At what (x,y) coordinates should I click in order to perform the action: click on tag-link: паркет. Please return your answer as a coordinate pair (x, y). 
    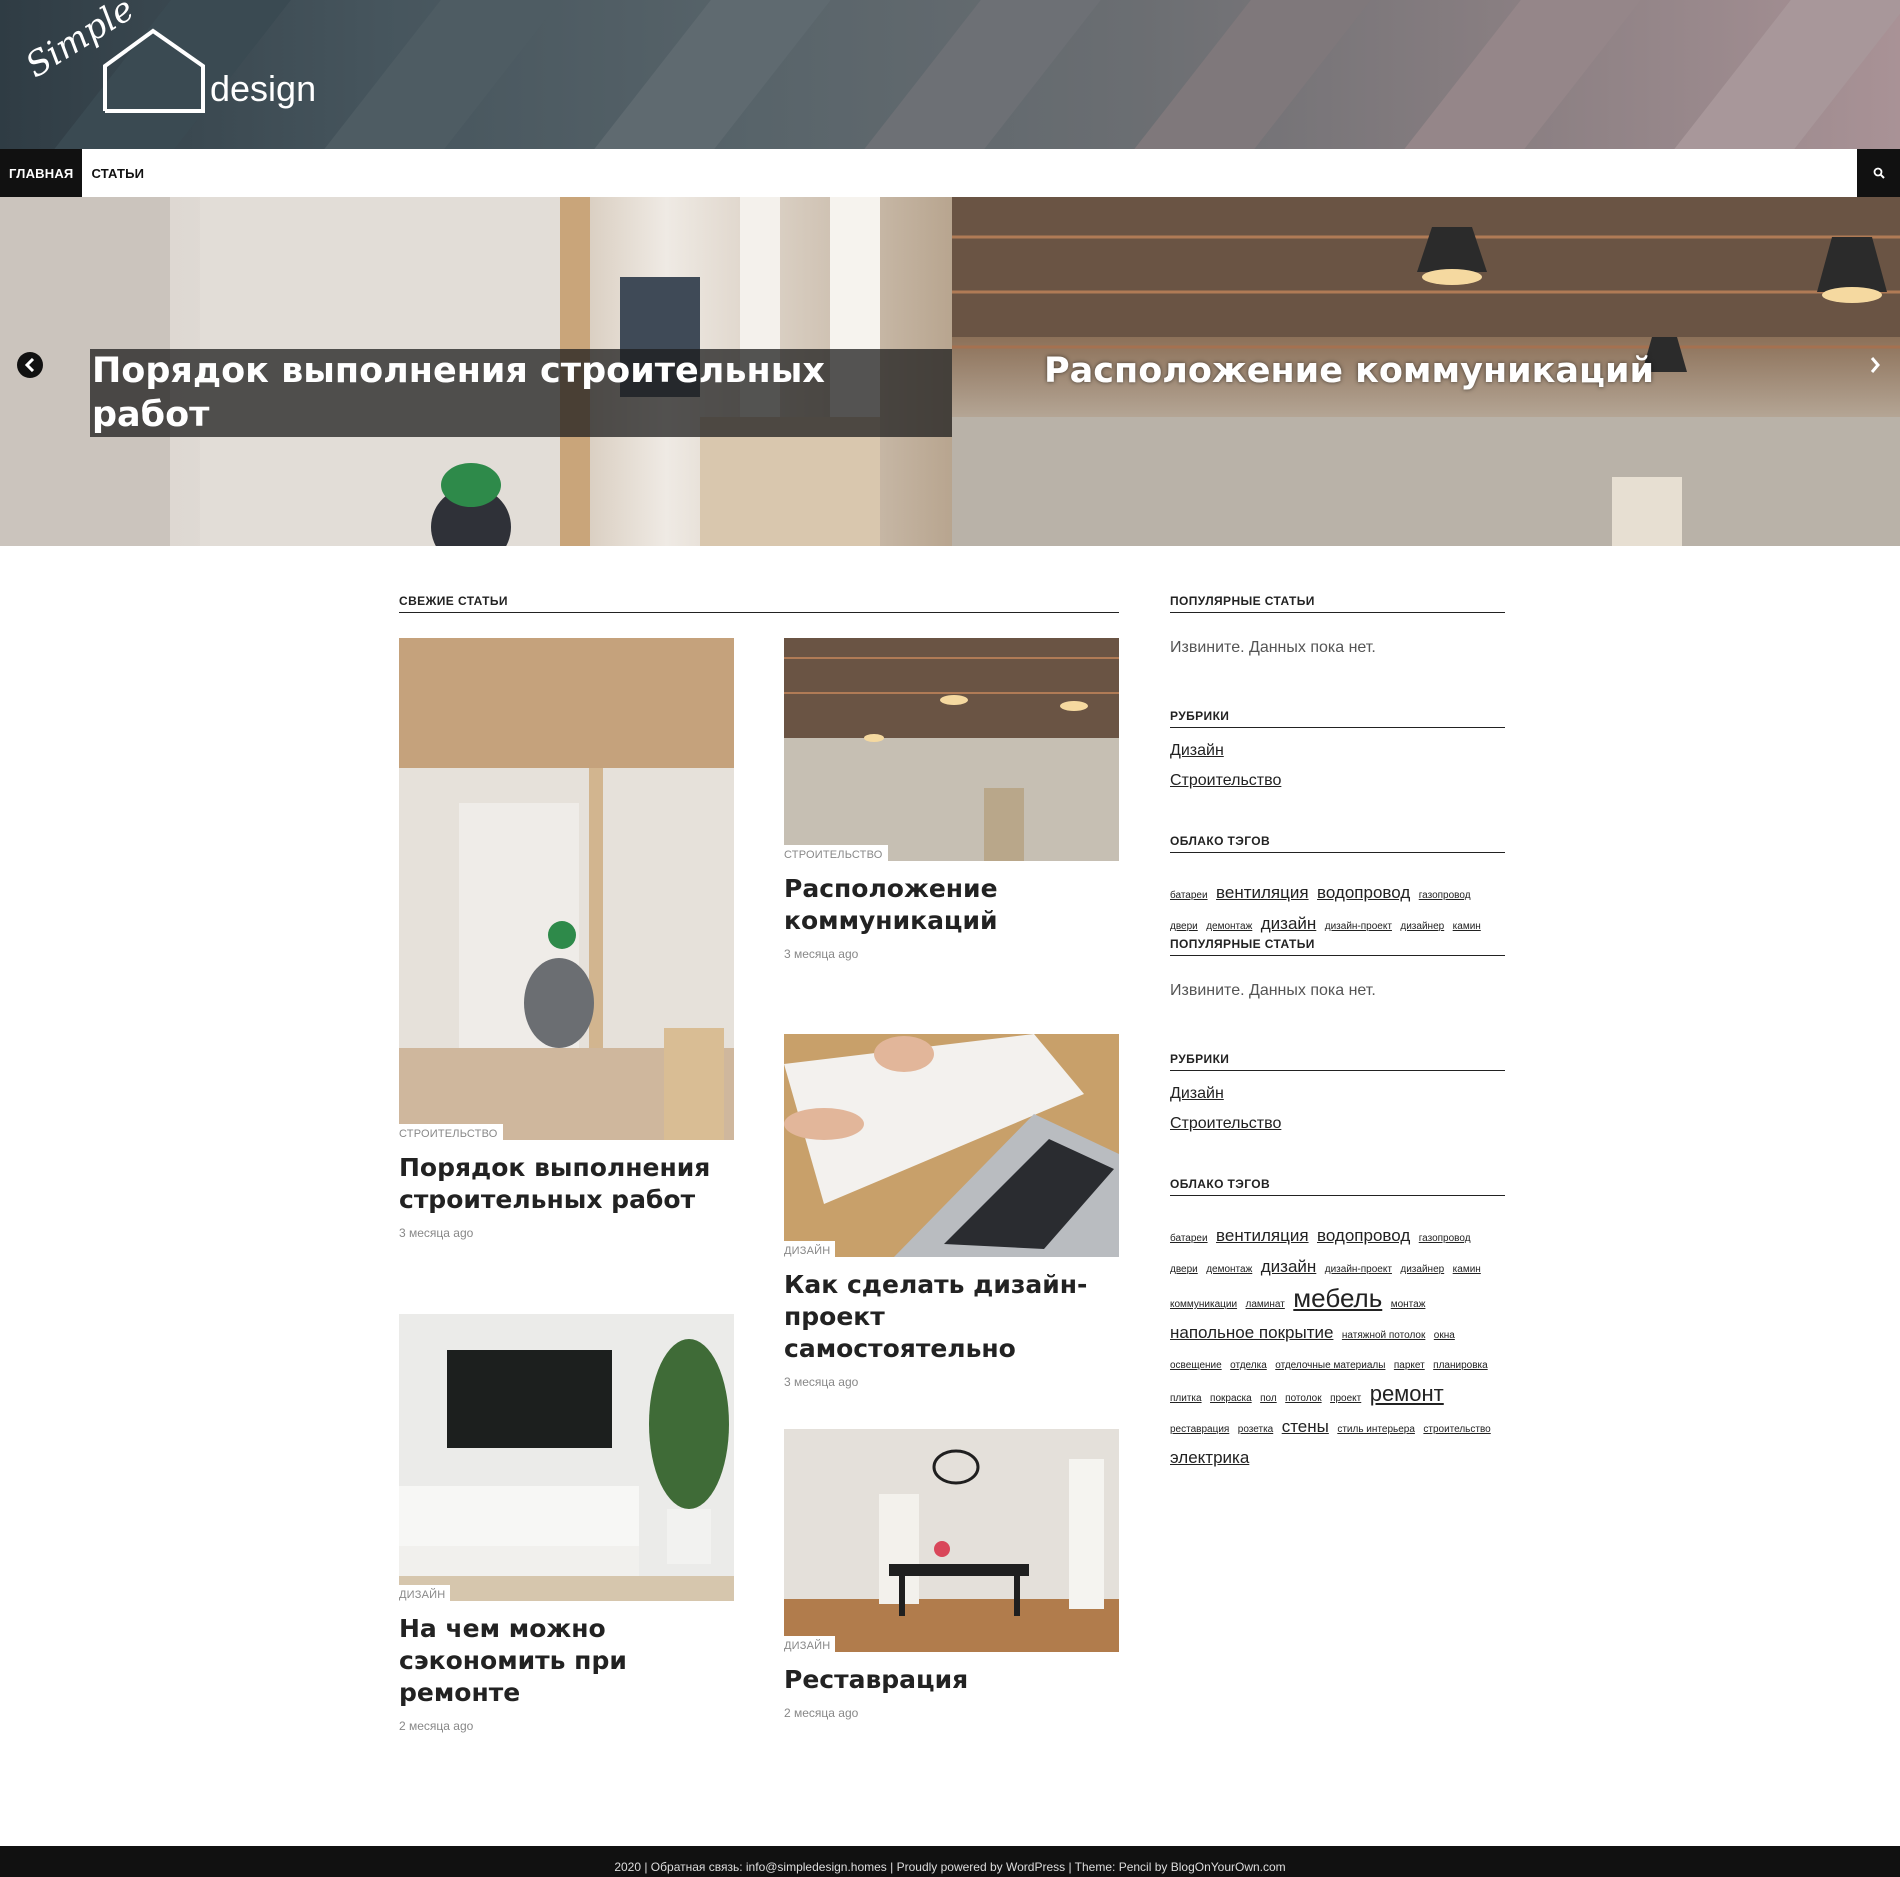
    Looking at the image, I should click on (1409, 1365).